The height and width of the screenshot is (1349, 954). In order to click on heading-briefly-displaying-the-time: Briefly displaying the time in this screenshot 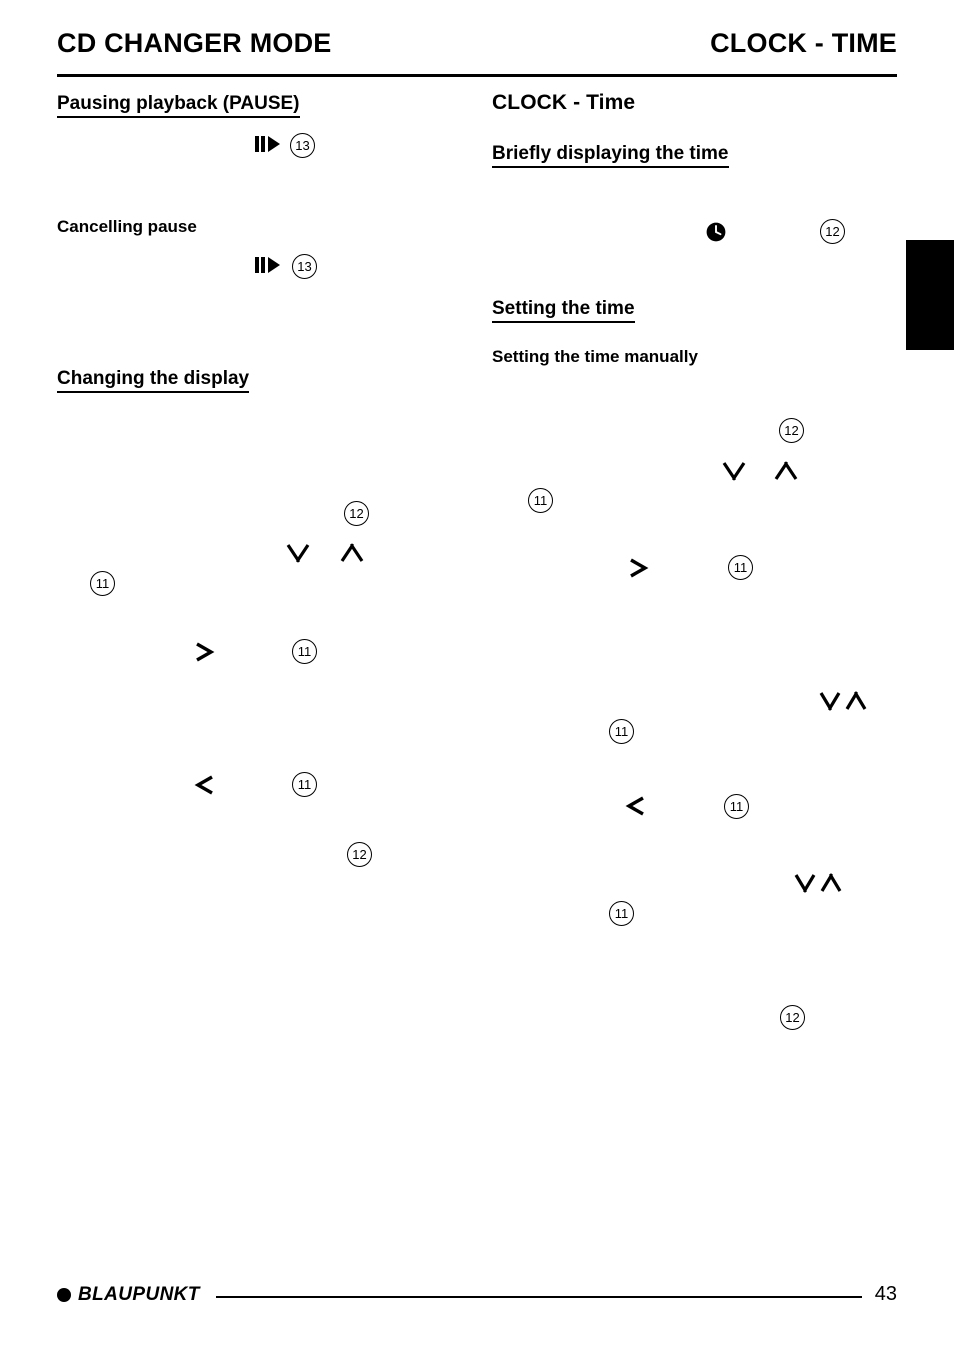, I will do `click(610, 155)`.